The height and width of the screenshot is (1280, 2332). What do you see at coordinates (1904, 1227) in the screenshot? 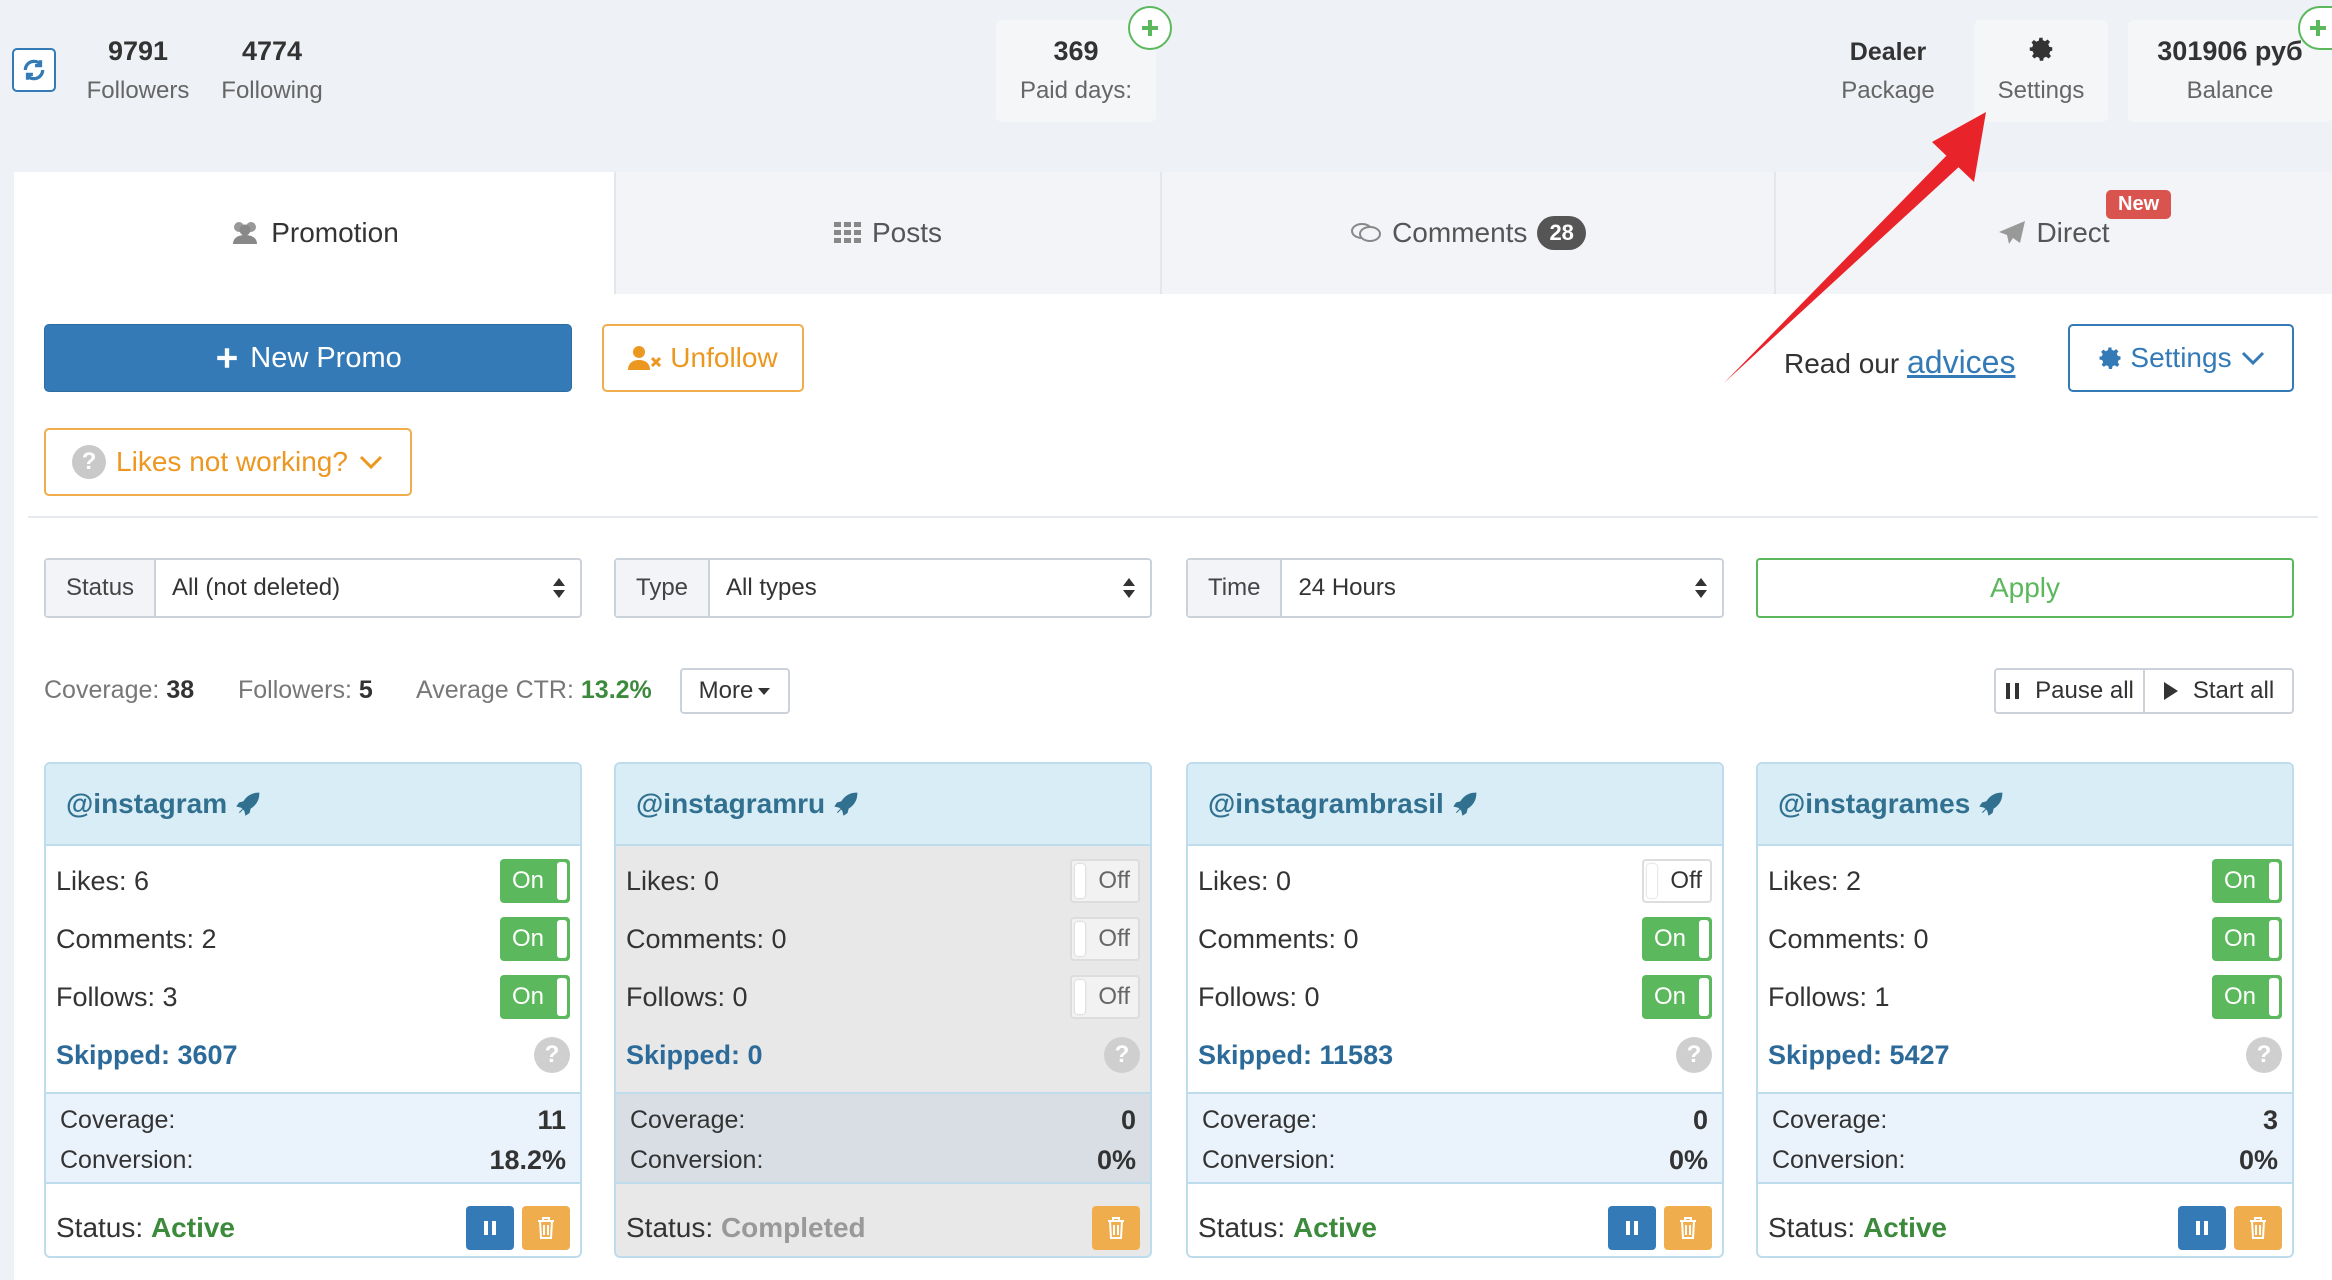
I see `status-value: Active` at bounding box center [1904, 1227].